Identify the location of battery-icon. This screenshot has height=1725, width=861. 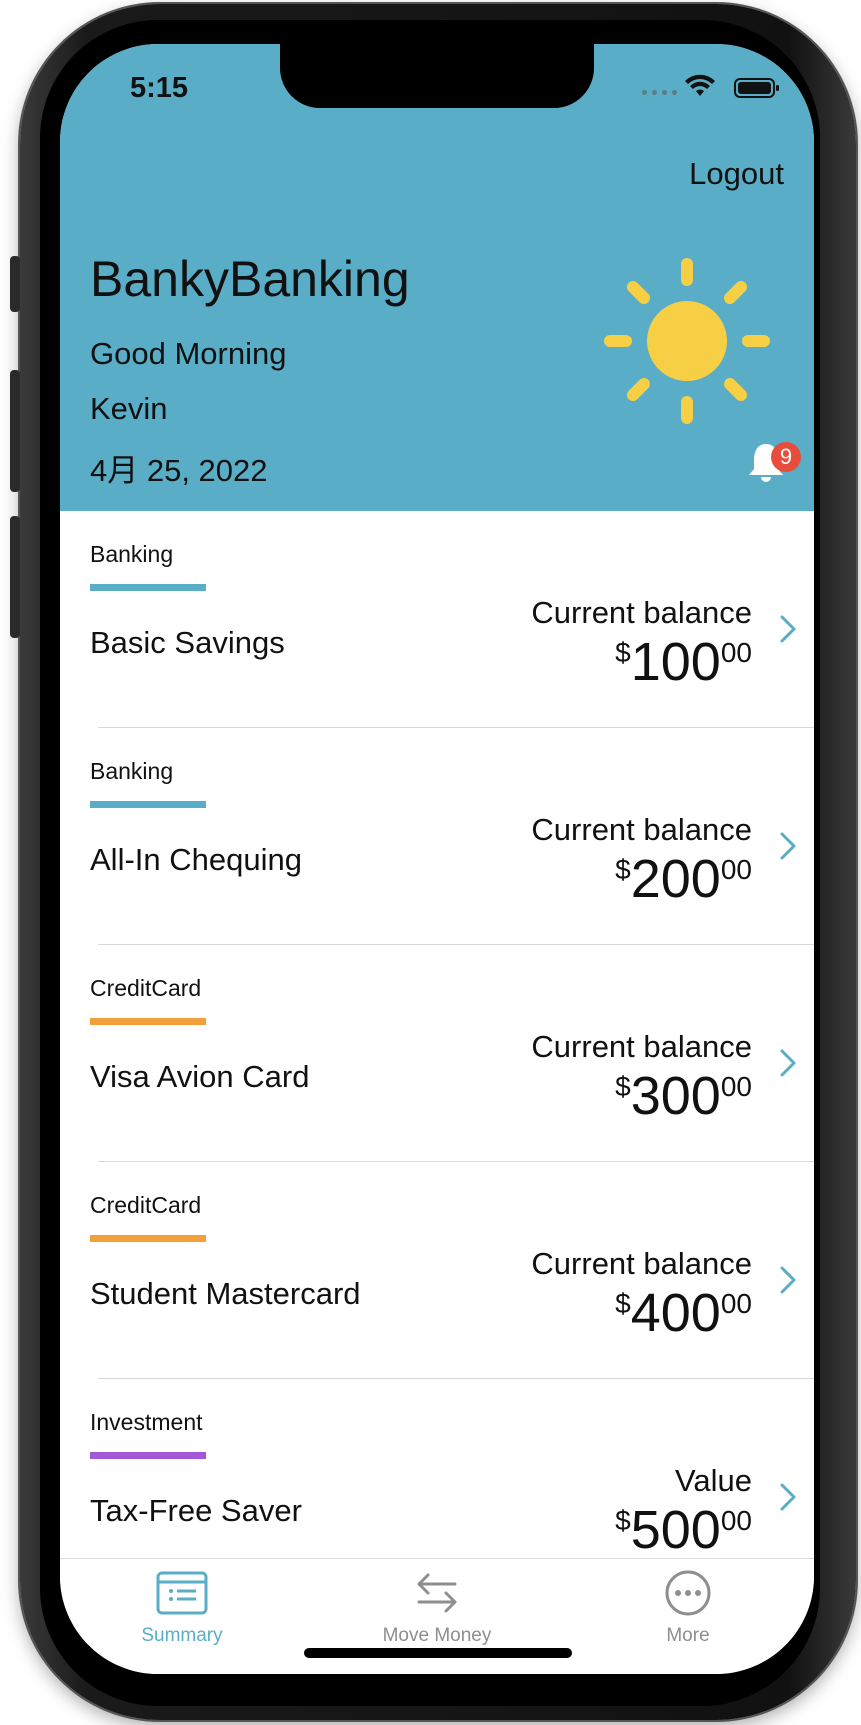
(756, 88).